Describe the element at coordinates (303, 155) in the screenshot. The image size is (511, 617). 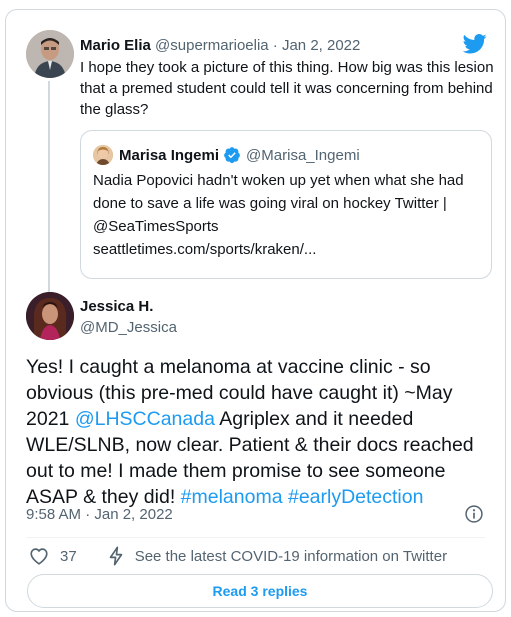
I see `quote-author-handle: @Marisa_Ingemi` at that location.